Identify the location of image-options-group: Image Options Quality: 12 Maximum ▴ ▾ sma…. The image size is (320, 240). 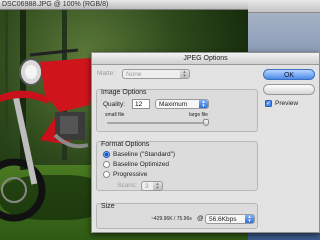
(177, 110).